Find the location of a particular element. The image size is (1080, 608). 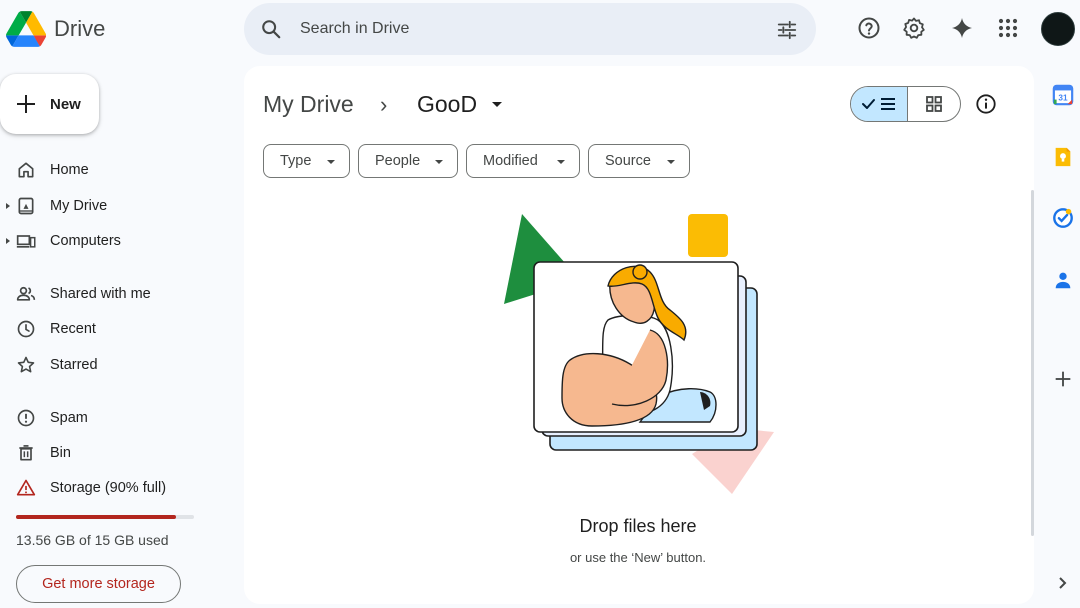

get-more-storage-button: Get more storage is located at coordinates (98, 584).